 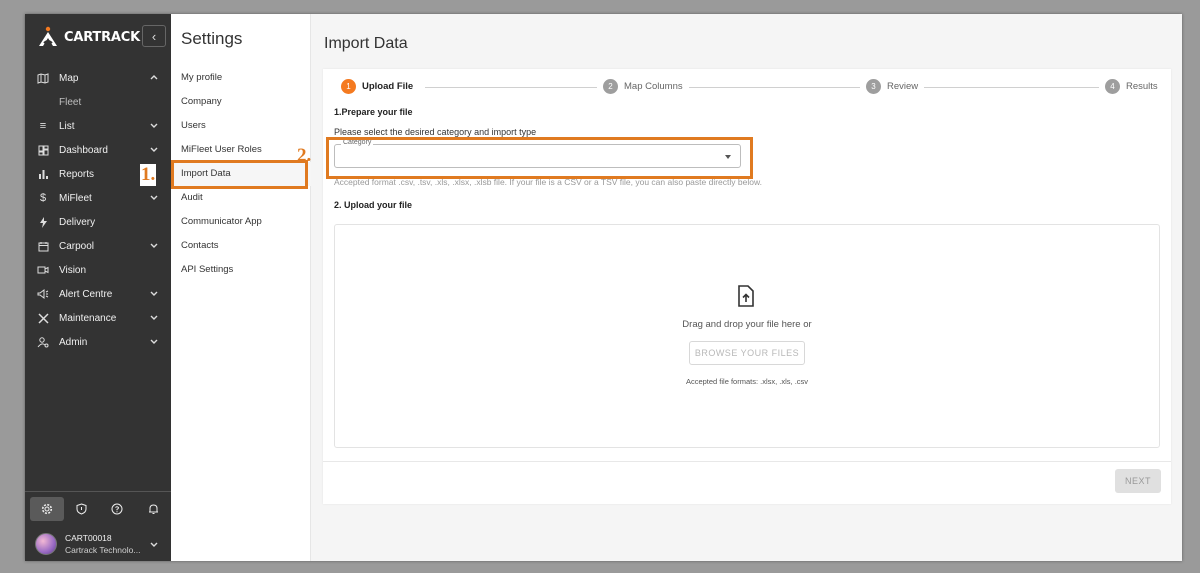 I want to click on bell-icon, so click(x=153, y=509).